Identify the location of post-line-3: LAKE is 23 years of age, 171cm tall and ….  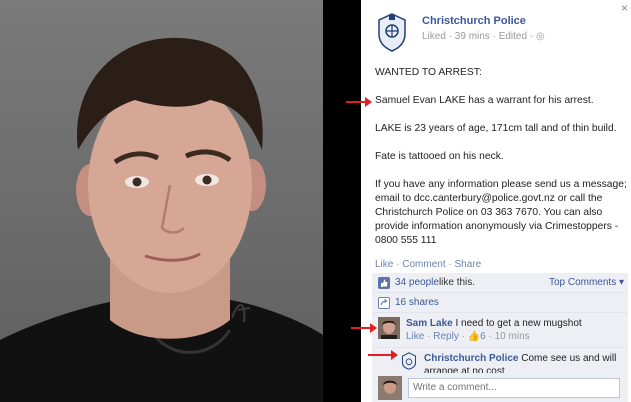
(496, 128).